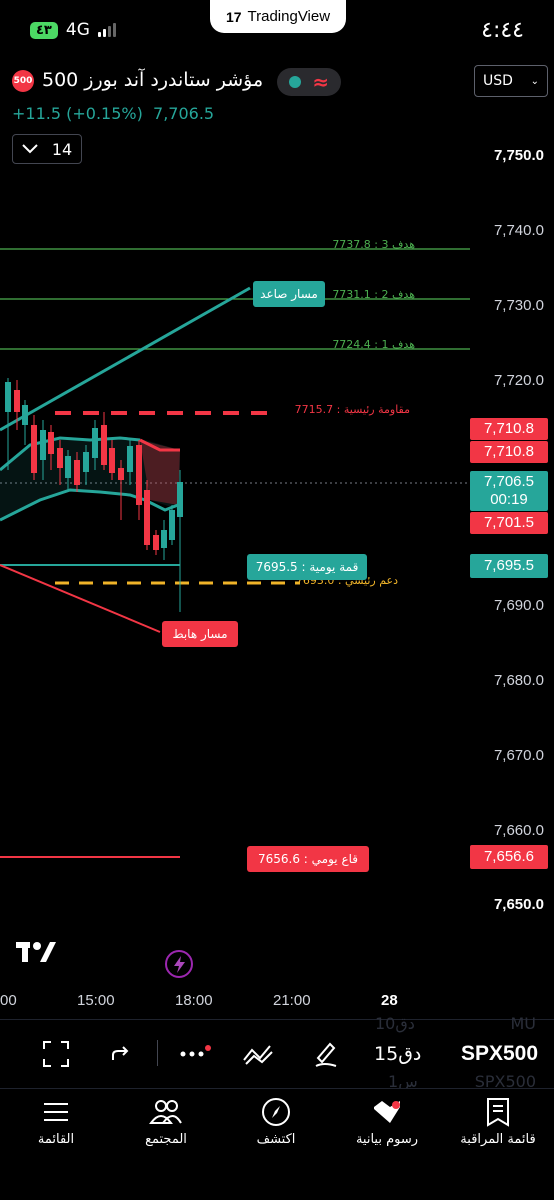  I want to click on current-price: 7,706.5, so click(509, 481).